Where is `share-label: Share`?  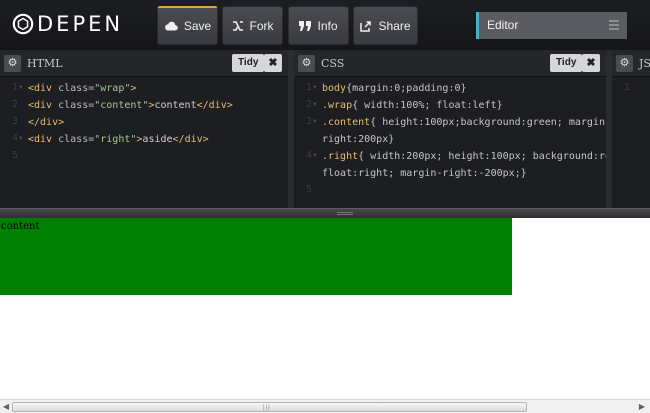 share-label: Share is located at coordinates (394, 25).